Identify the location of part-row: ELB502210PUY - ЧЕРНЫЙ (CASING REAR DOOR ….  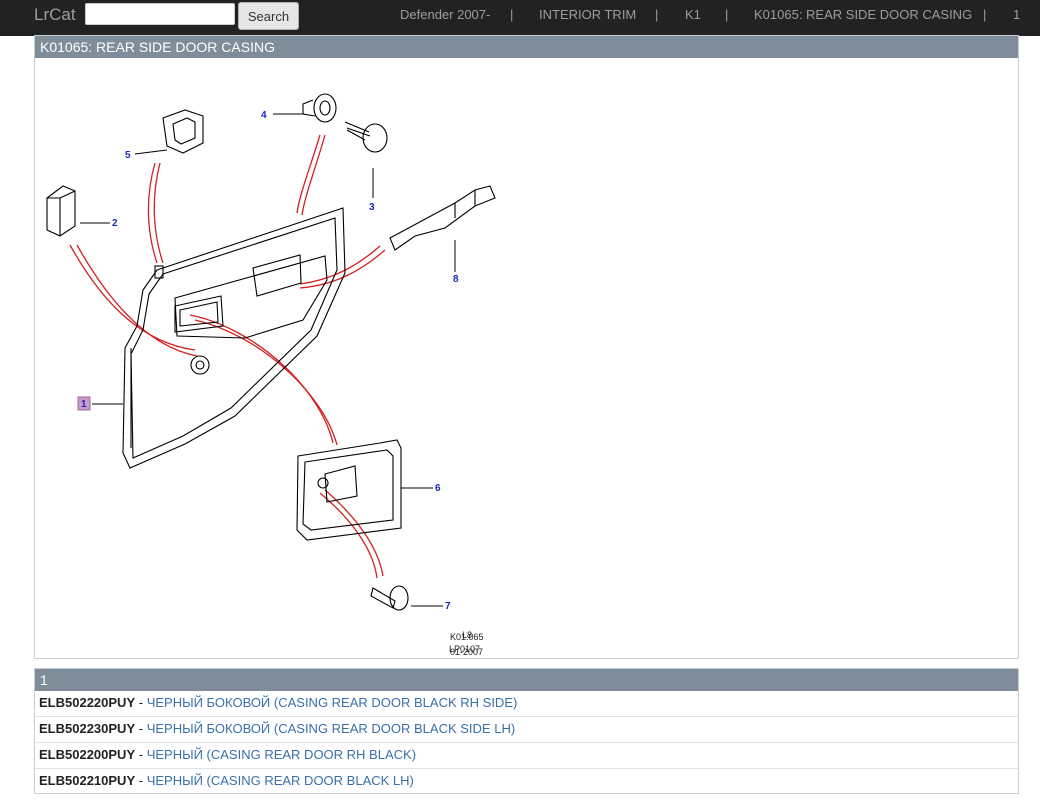
(526, 781).